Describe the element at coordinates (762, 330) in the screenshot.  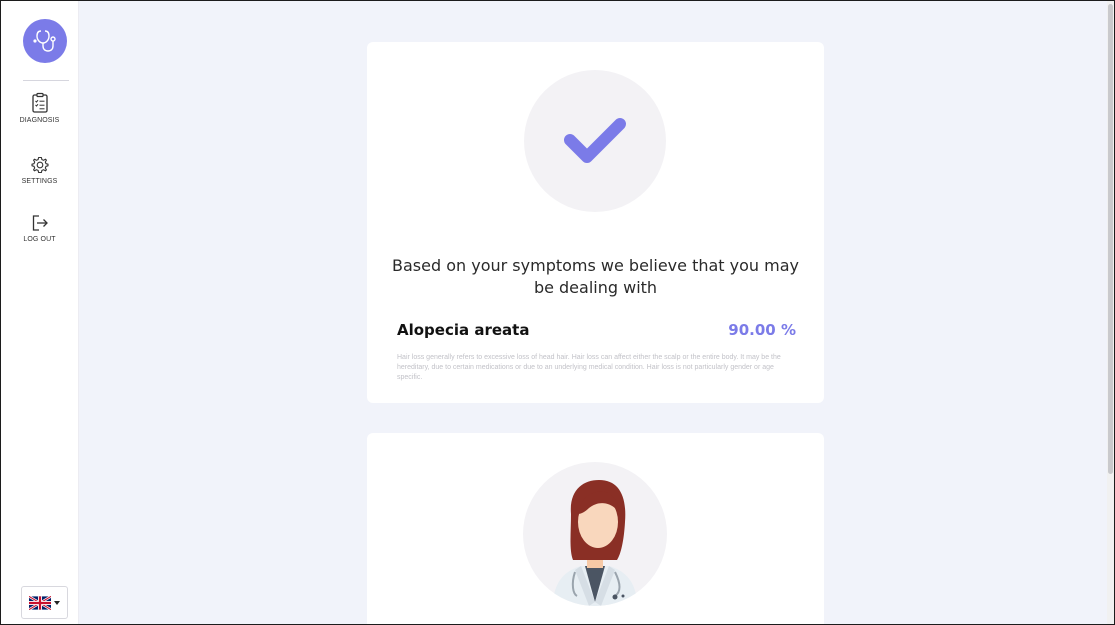
I see `disease-probability: 90.00 %` at that location.